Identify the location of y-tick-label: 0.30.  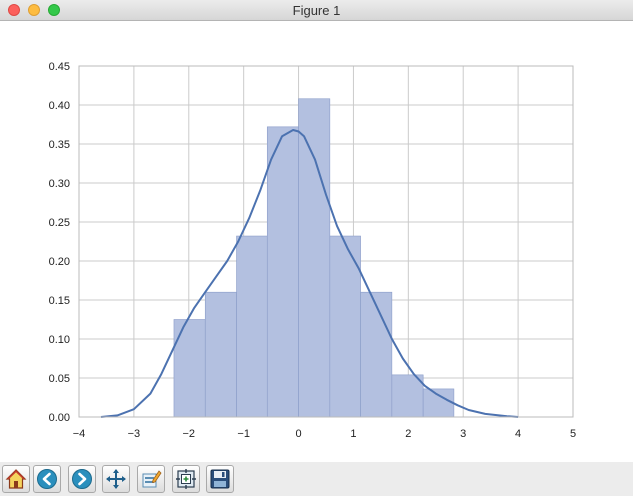
(59, 184).